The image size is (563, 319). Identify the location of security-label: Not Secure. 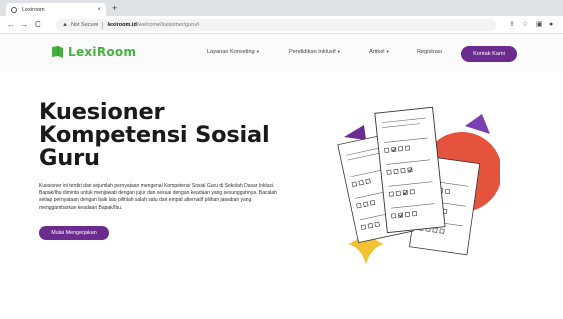
(84, 25).